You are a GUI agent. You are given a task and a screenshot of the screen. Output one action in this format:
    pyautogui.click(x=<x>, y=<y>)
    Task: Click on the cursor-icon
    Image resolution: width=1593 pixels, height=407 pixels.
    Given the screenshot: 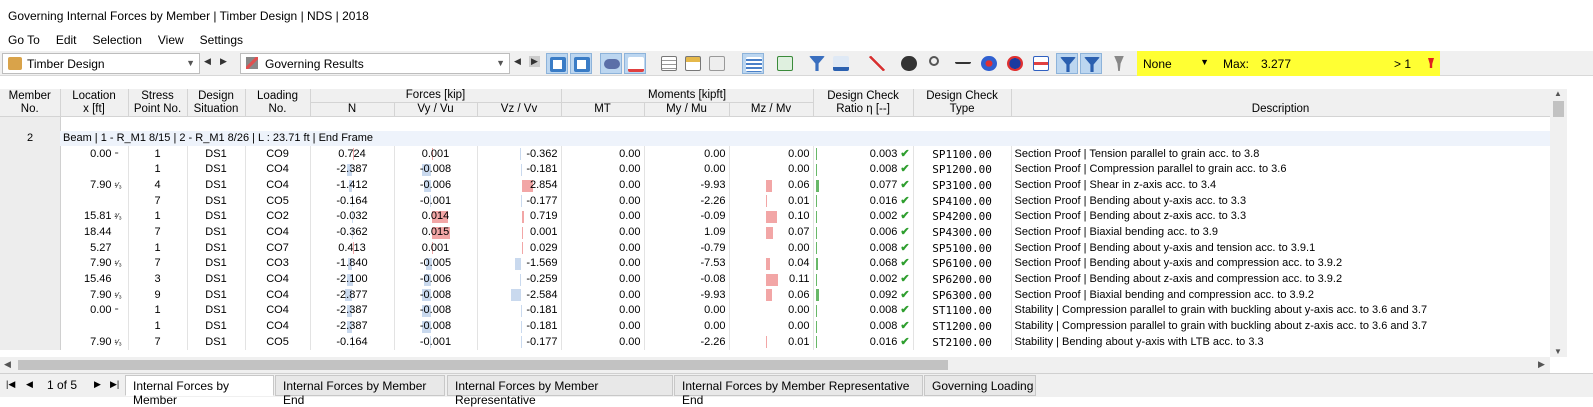 What is the action you would take?
    pyautogui.click(x=582, y=64)
    